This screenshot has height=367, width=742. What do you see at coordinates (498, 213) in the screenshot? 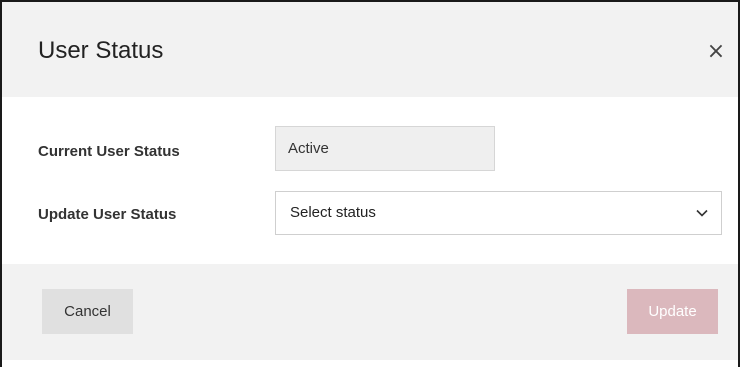
I see `update-status-select: Select status` at bounding box center [498, 213].